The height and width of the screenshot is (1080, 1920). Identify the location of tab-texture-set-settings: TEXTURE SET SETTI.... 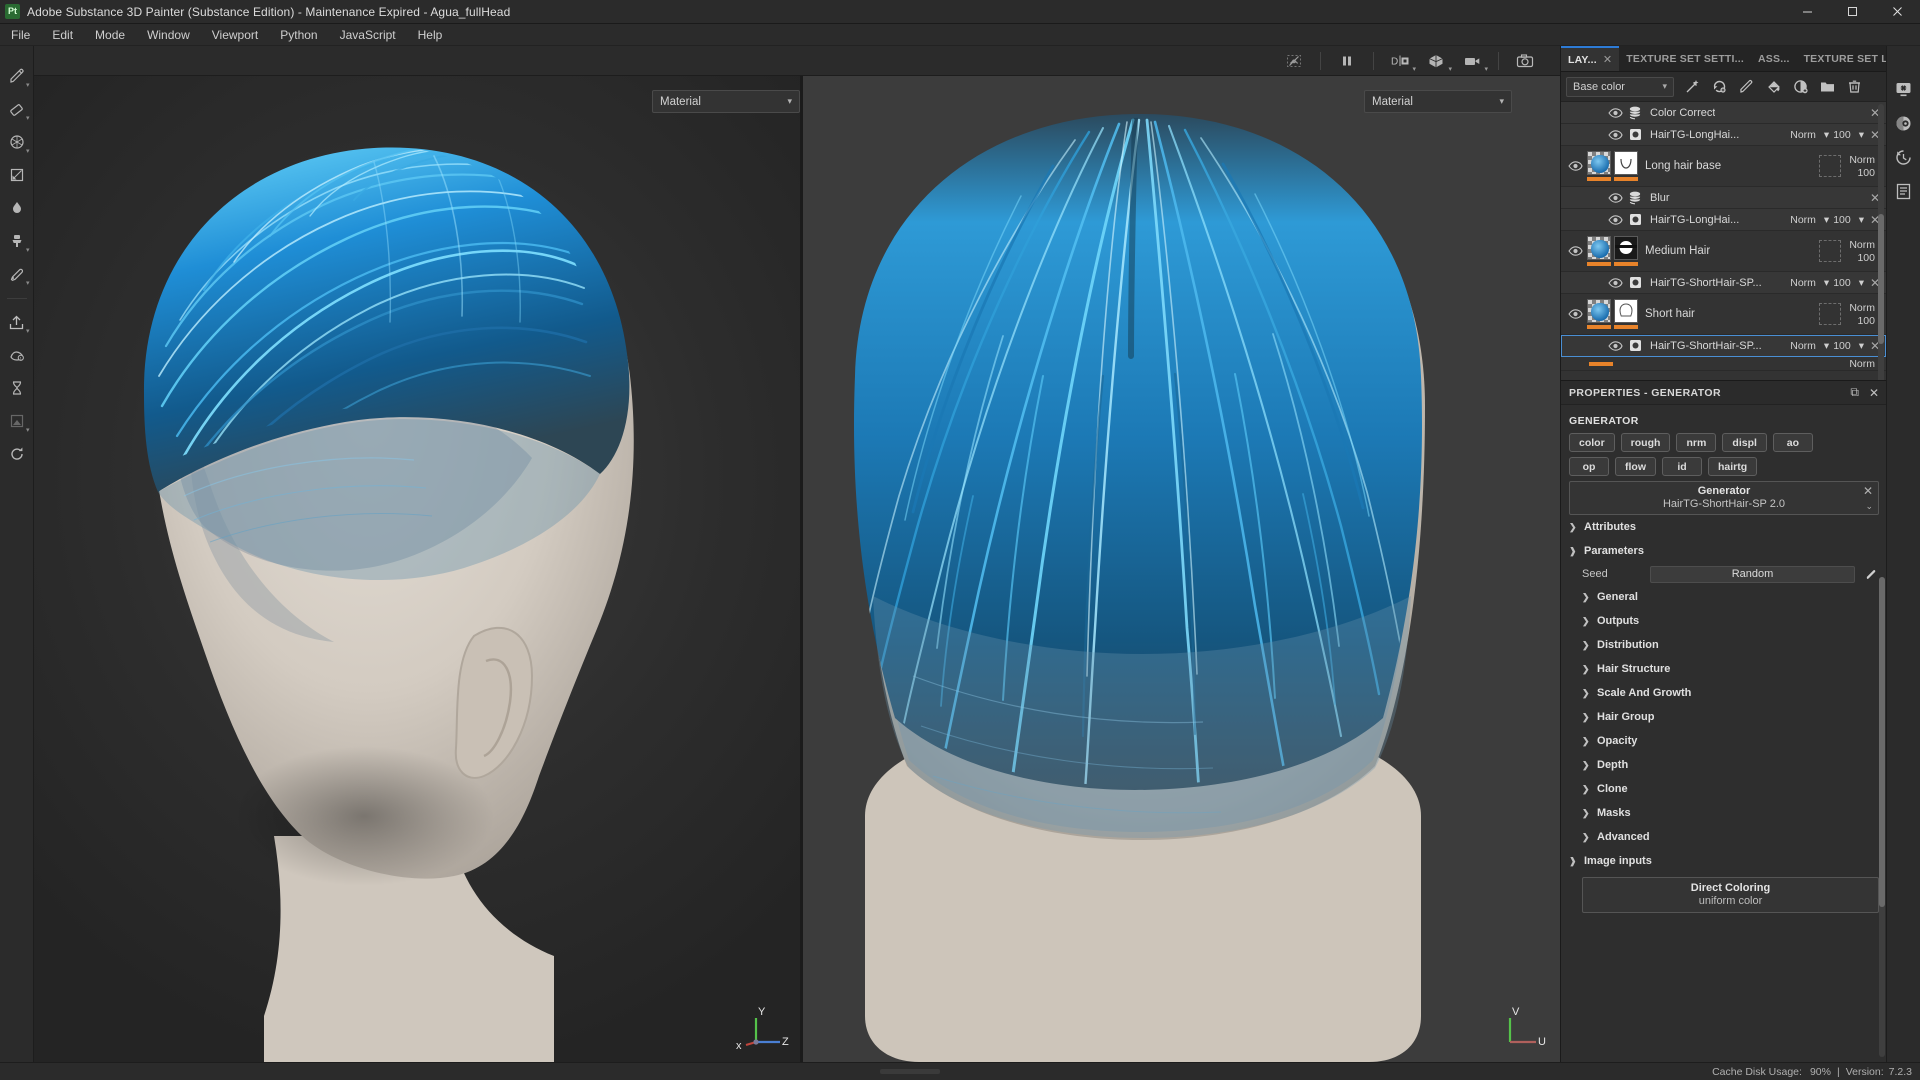
(1685, 58).